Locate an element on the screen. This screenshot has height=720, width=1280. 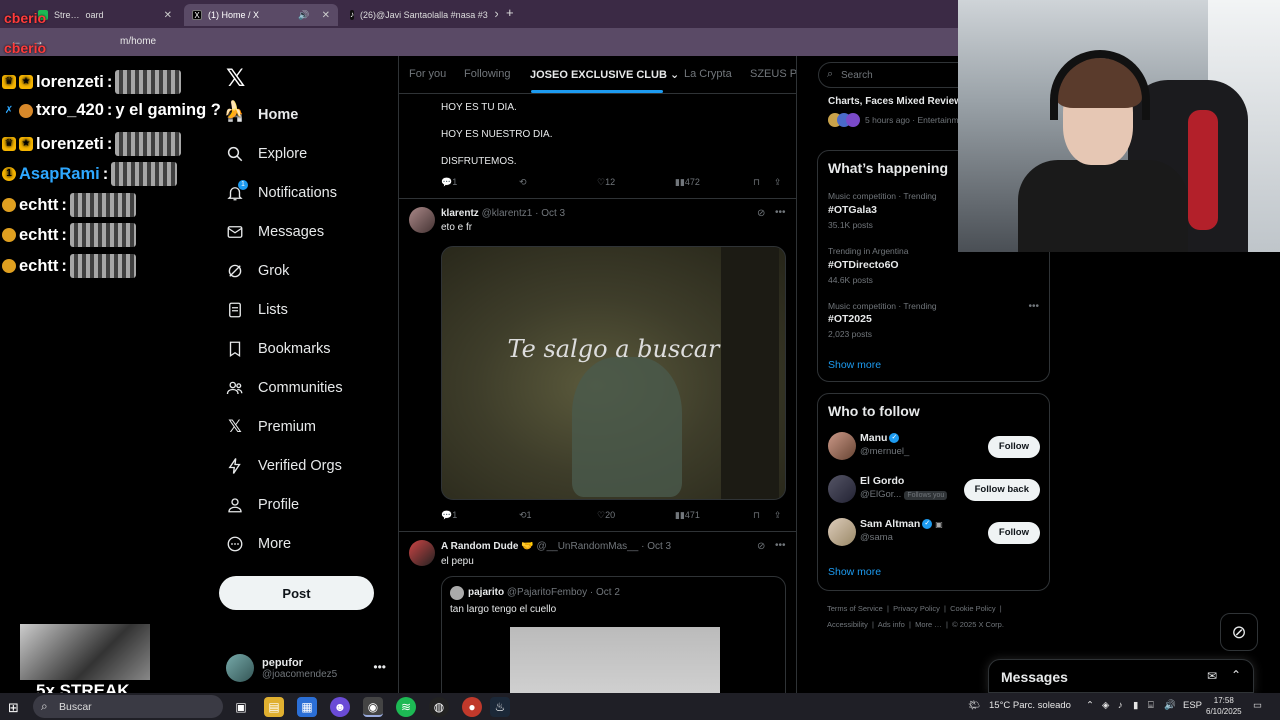
nav-bookmarks: Bookmarks is located at coordinates (278, 349).